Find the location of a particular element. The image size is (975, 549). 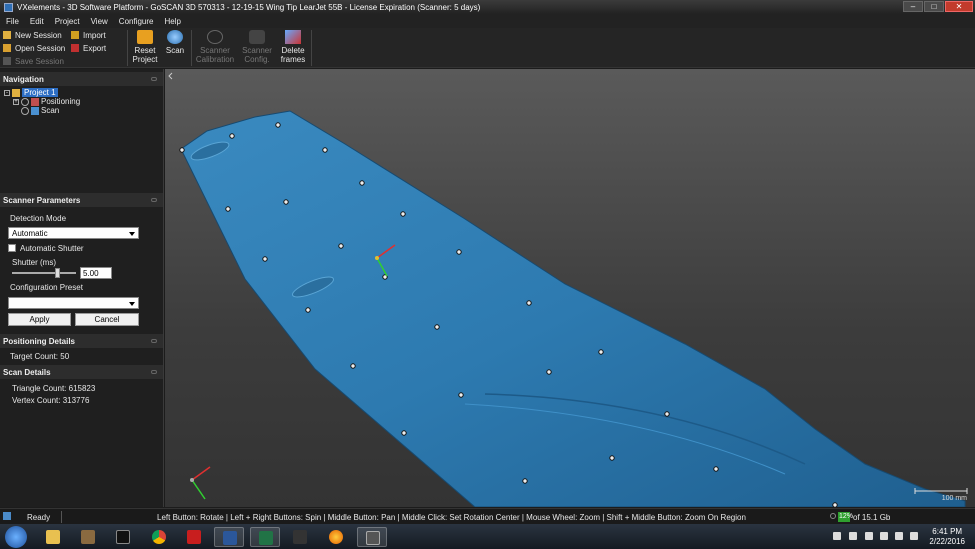

shutter-slider-thumb is located at coordinates (57, 273).